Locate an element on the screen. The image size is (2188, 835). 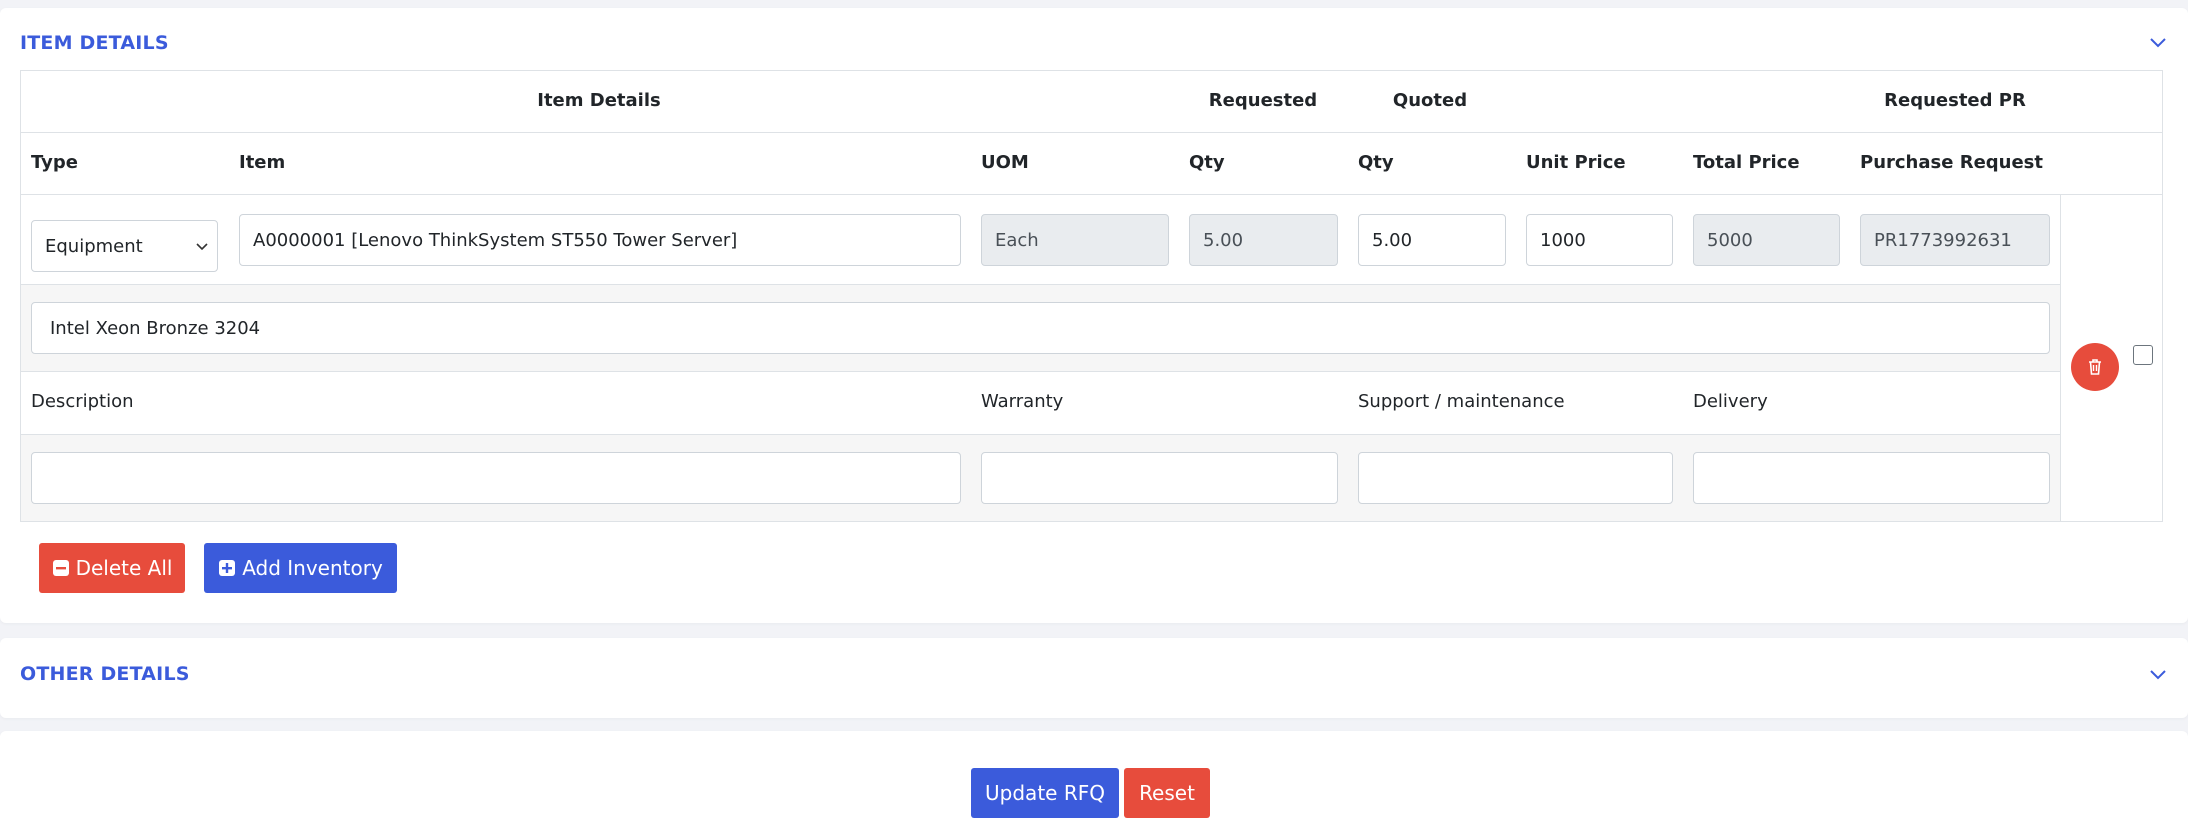
group-header-requested-pr: Requested PR is located at coordinates (1955, 100).